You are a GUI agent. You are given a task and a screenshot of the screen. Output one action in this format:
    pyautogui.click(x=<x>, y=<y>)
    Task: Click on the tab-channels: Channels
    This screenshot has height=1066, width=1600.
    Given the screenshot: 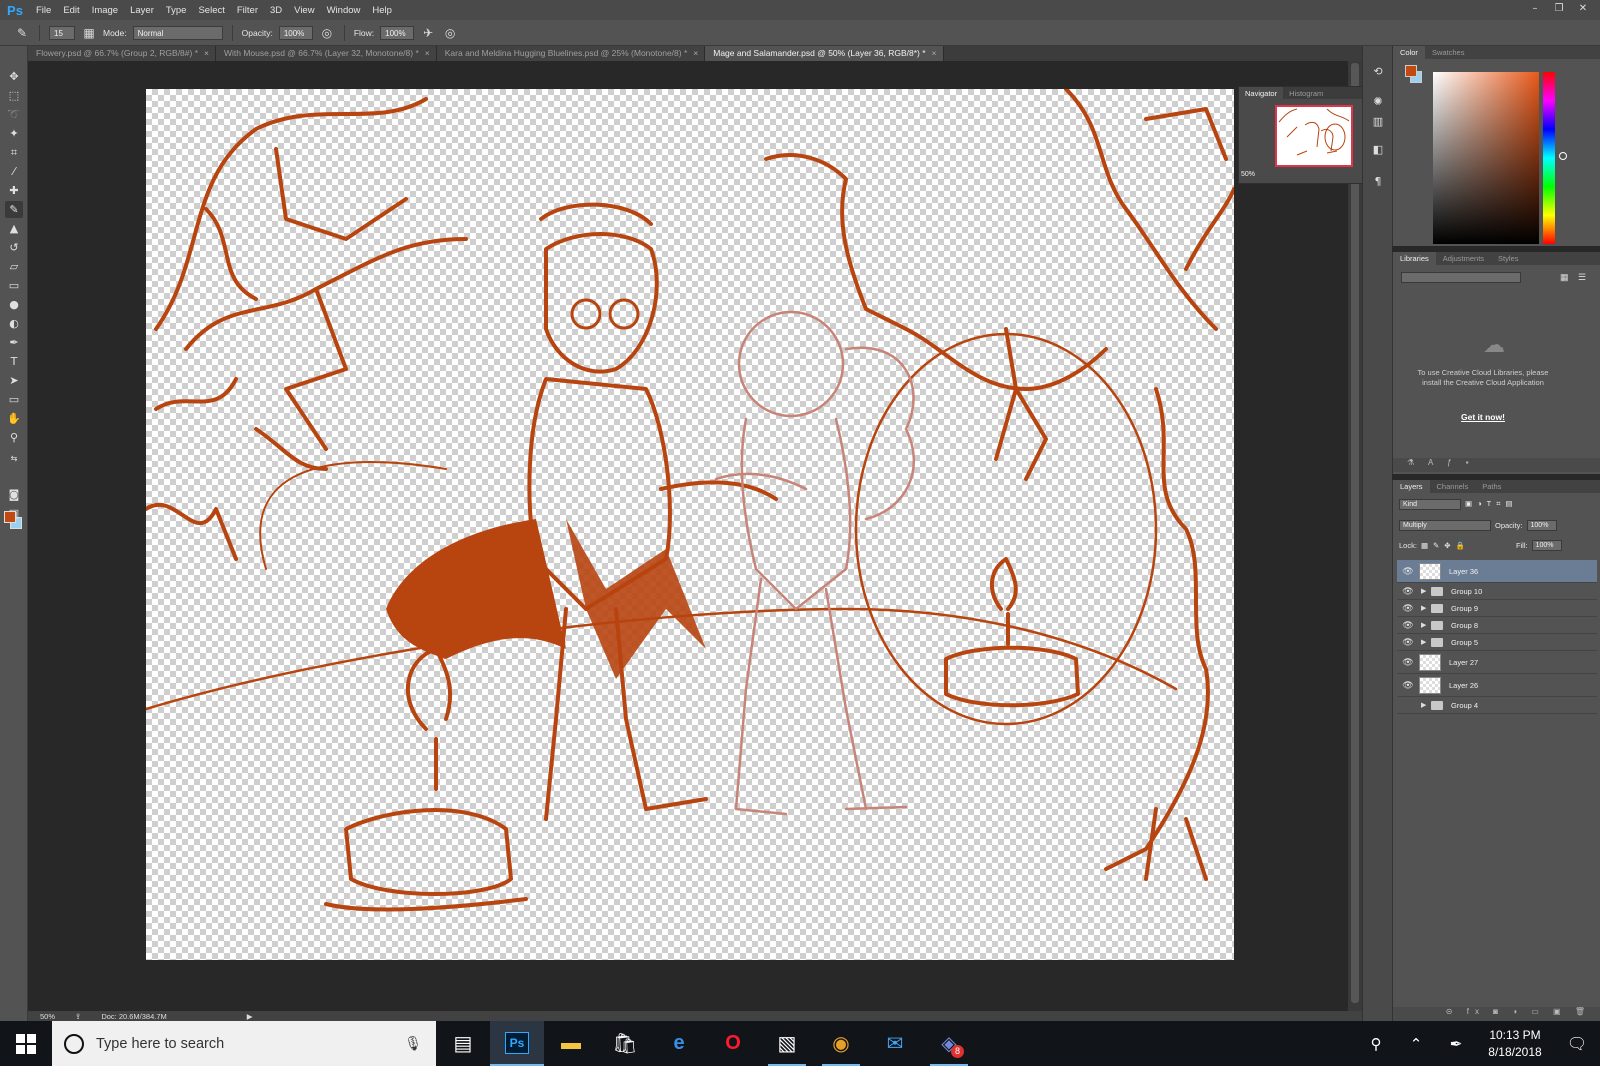 What is the action you would take?
    pyautogui.click(x=1453, y=486)
    